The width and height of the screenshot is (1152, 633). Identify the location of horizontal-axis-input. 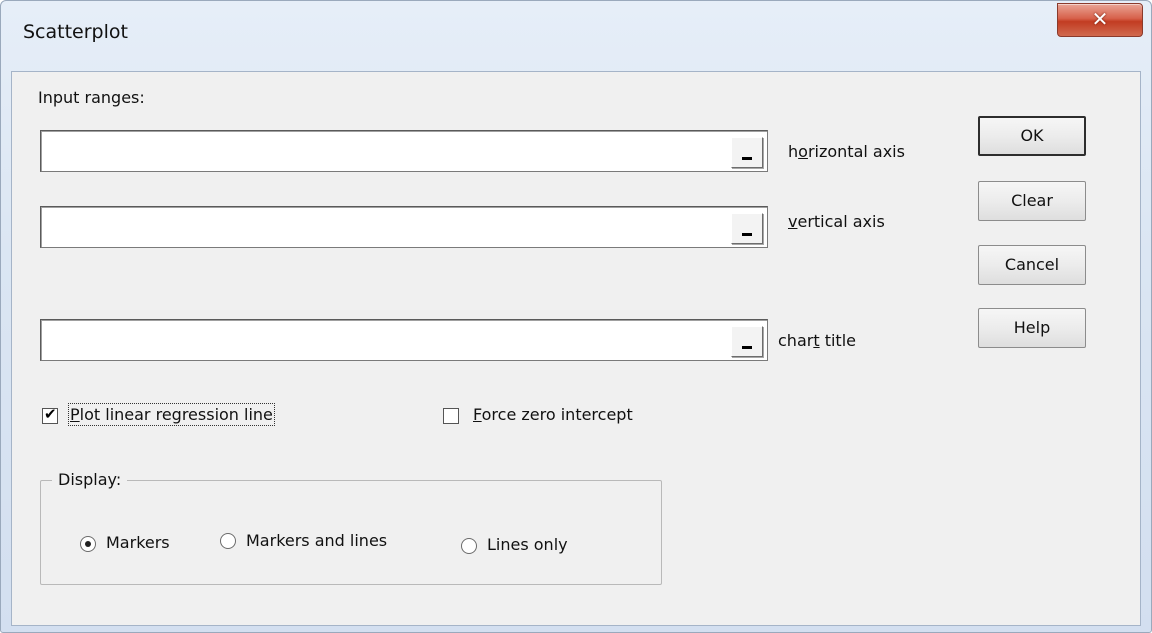
(381, 151).